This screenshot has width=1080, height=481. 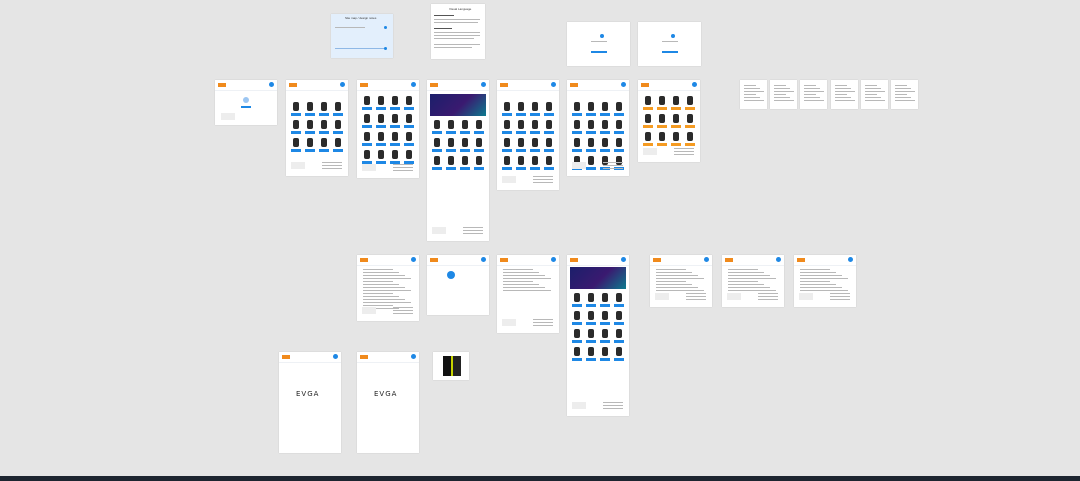 What do you see at coordinates (458, 31) in the screenshot?
I see `frame-doc-visual-language: Visual Language` at bounding box center [458, 31].